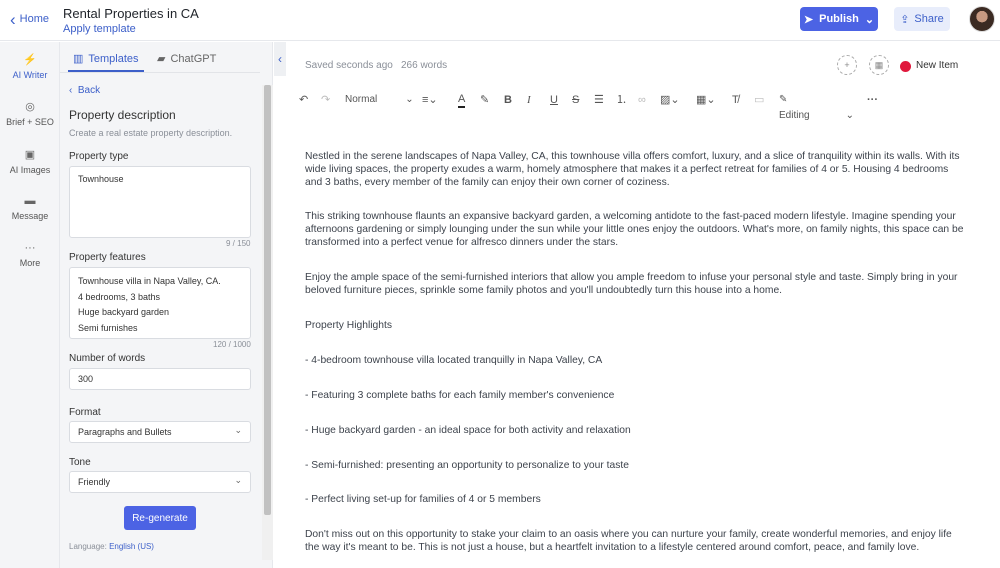 The height and width of the screenshot is (568, 1000). What do you see at coordinates (238, 243) in the screenshot?
I see `property-type-count: 9 / 150` at bounding box center [238, 243].